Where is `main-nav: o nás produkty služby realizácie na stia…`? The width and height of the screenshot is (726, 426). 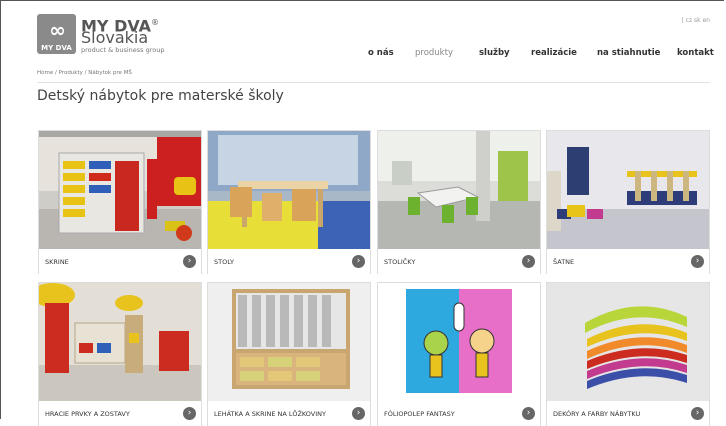
main-nav: o nás produkty služby realizácie na stia… is located at coordinates (363, 55).